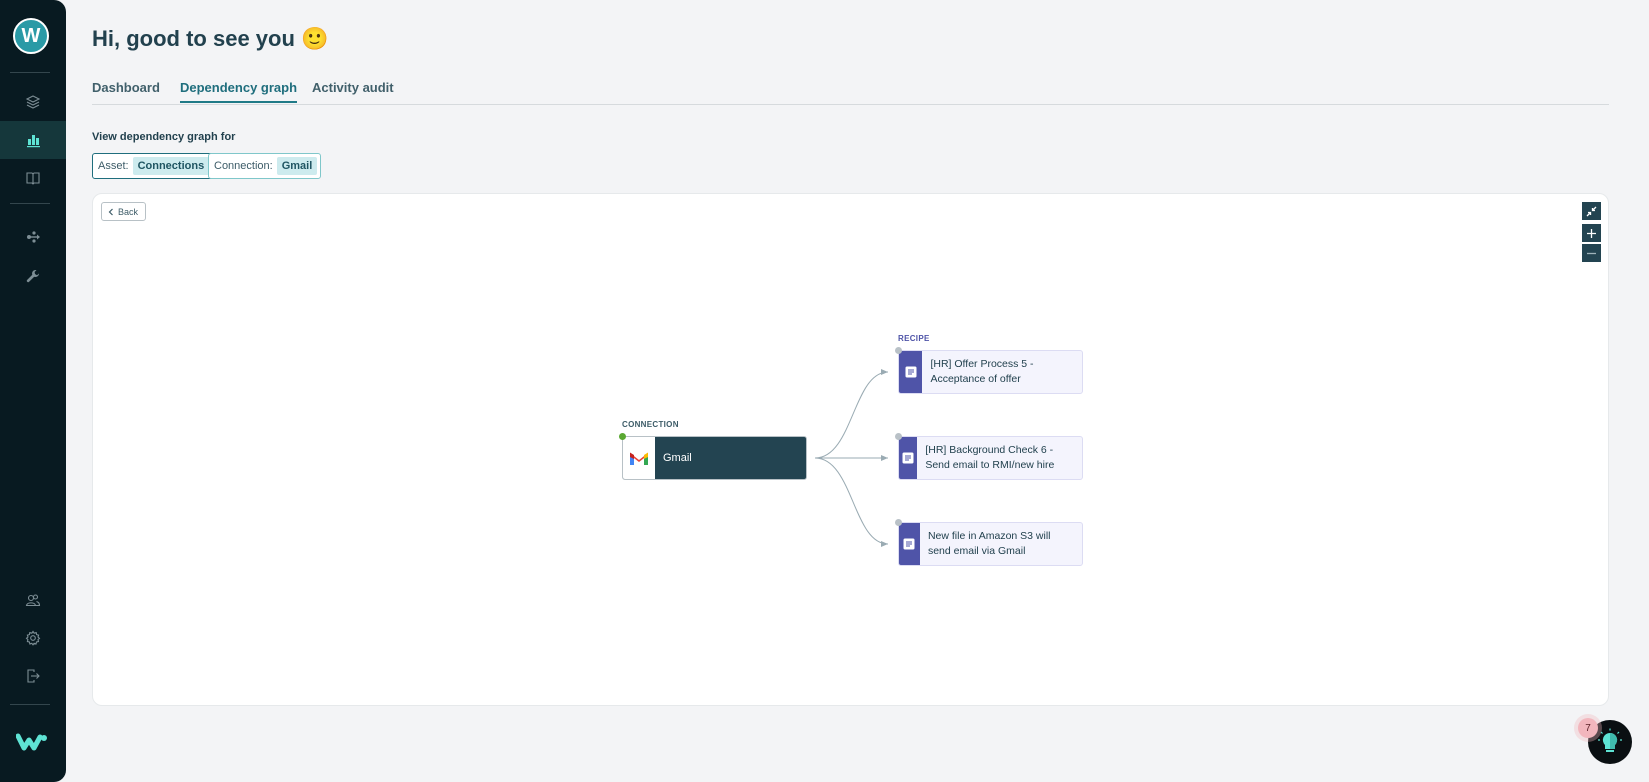 Image resolution: width=1649 pixels, height=782 pixels. I want to click on users-icon, so click(33, 600).